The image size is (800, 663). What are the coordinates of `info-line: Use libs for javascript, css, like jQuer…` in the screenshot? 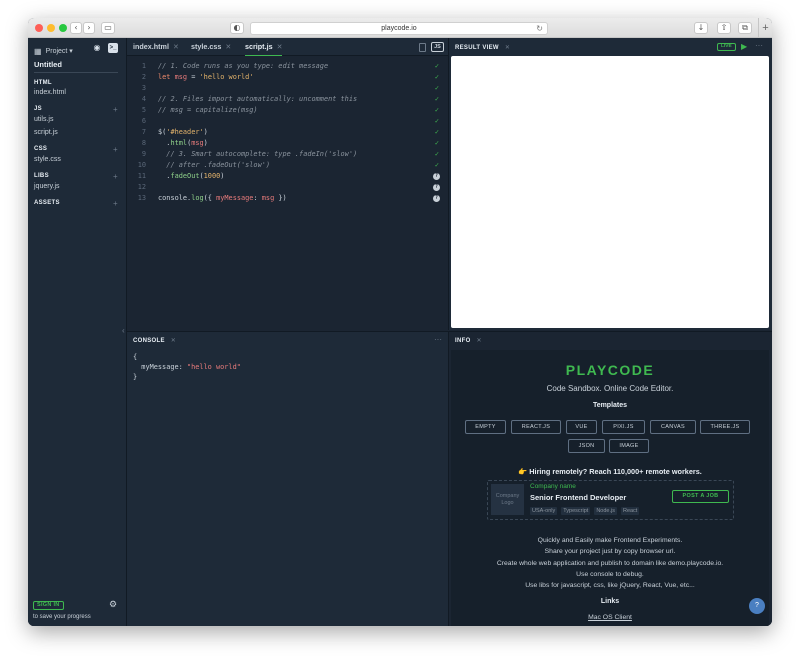 It's located at (610, 586).